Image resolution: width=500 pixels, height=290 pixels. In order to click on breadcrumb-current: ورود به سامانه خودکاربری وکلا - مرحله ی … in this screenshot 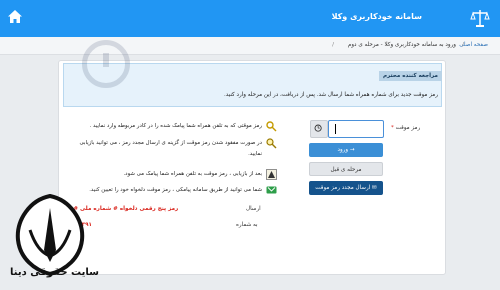, I will do `click(401, 45)`.